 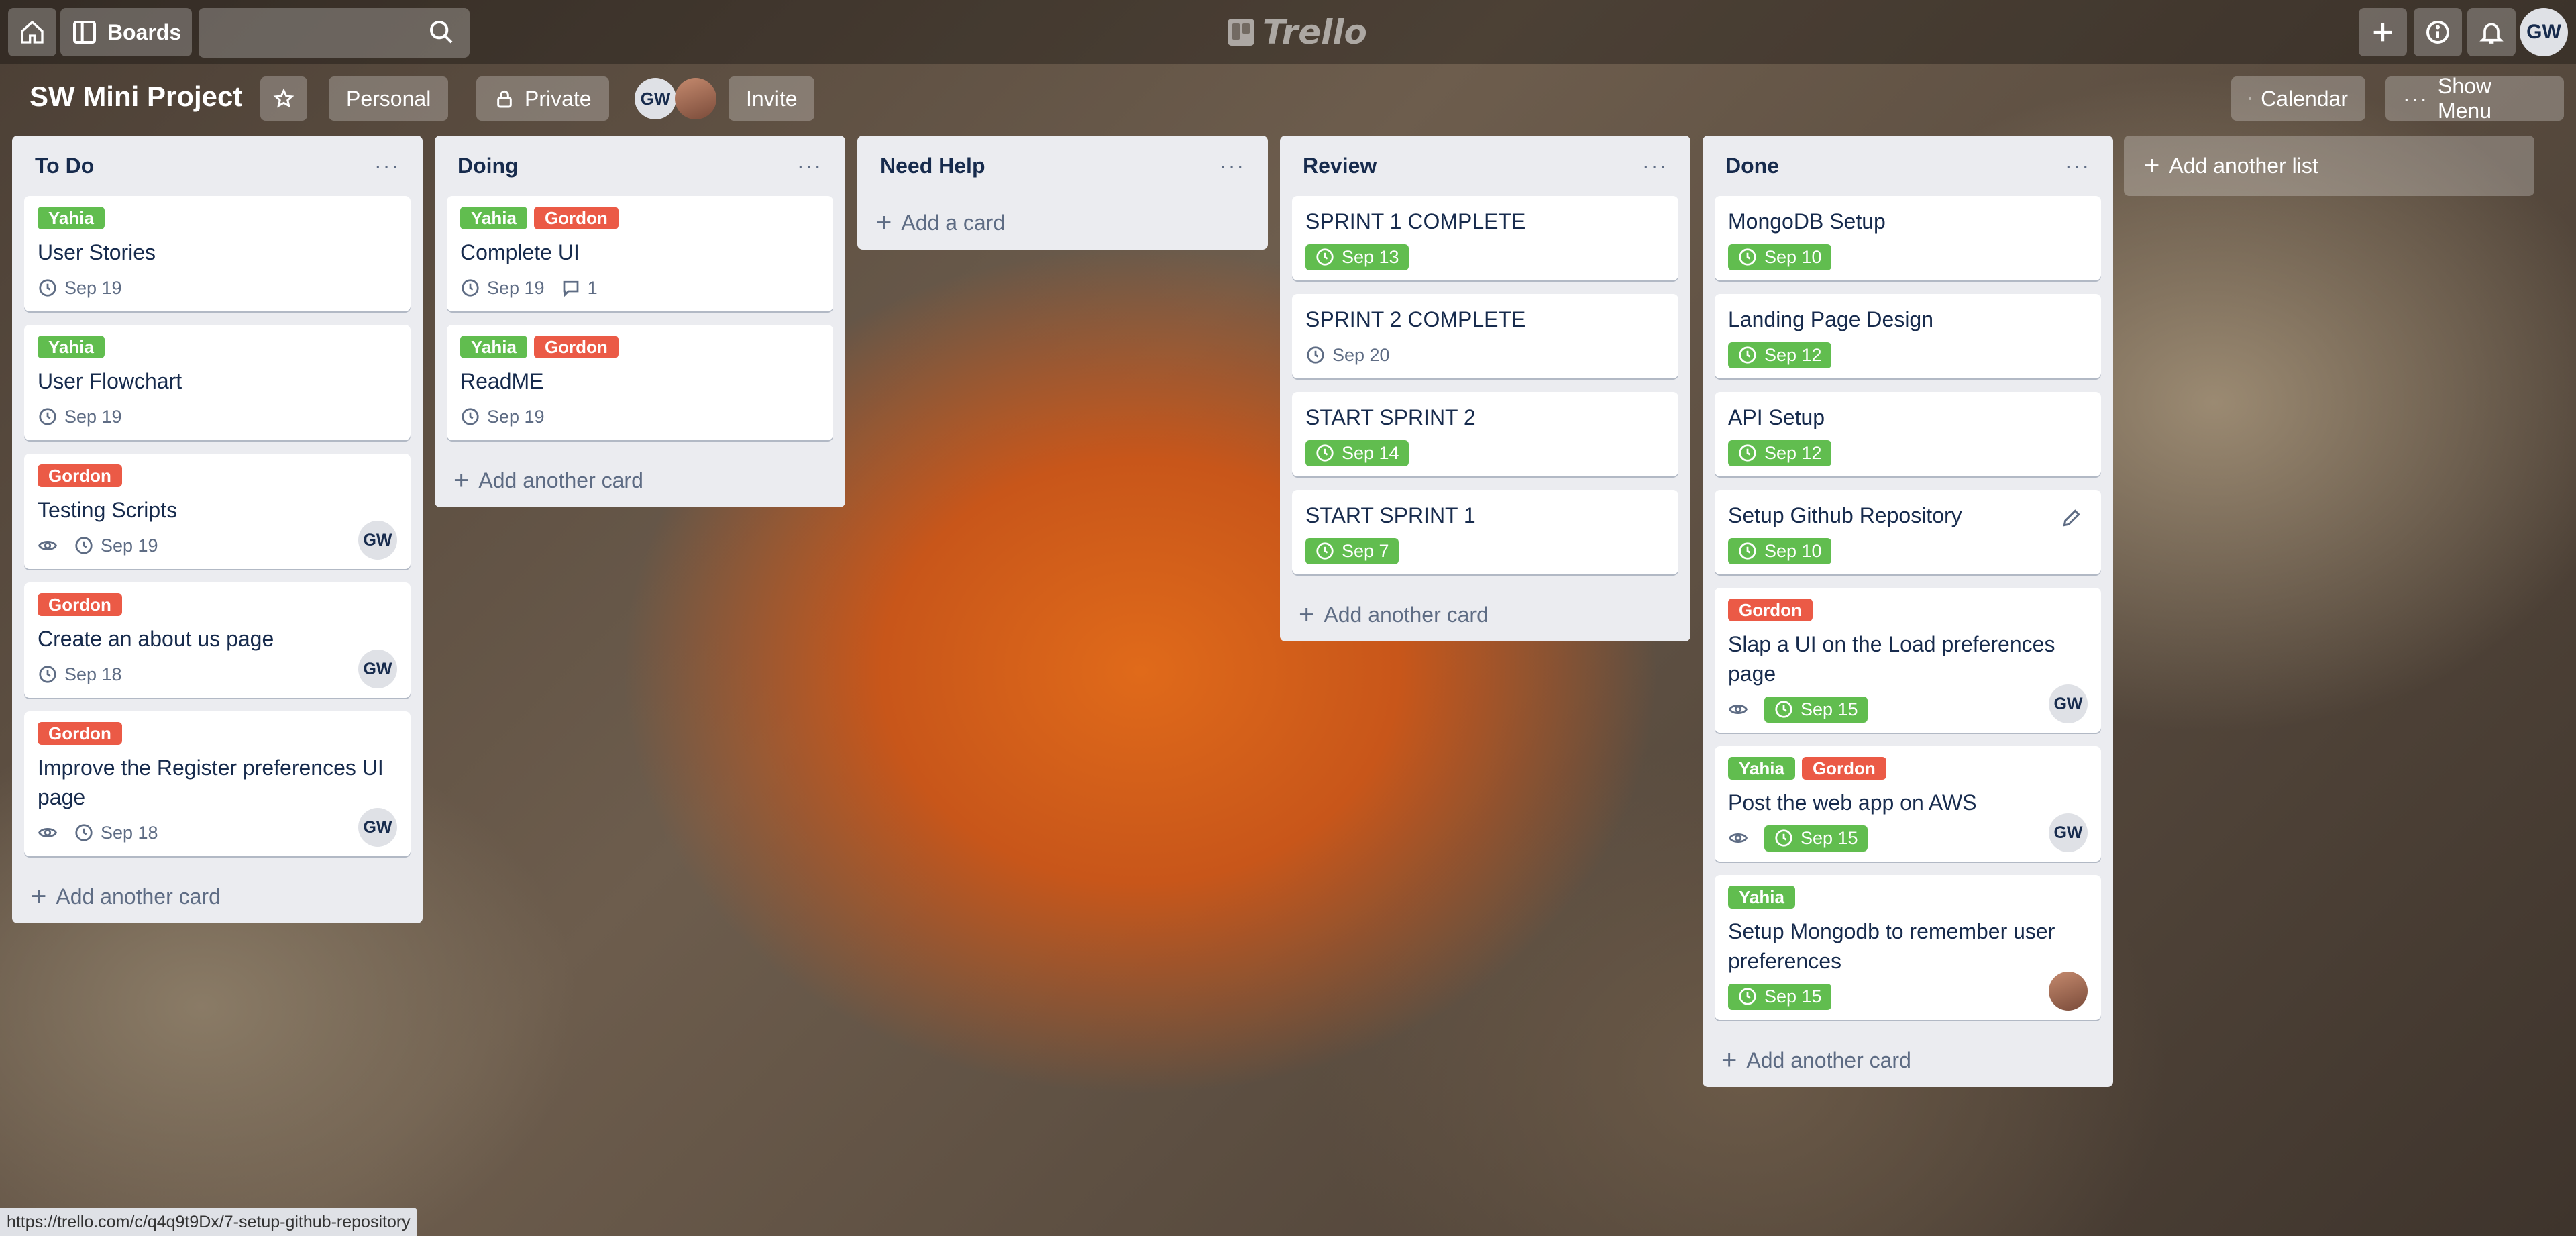 What do you see at coordinates (772, 98) in the screenshot?
I see `invite-button: Invite` at bounding box center [772, 98].